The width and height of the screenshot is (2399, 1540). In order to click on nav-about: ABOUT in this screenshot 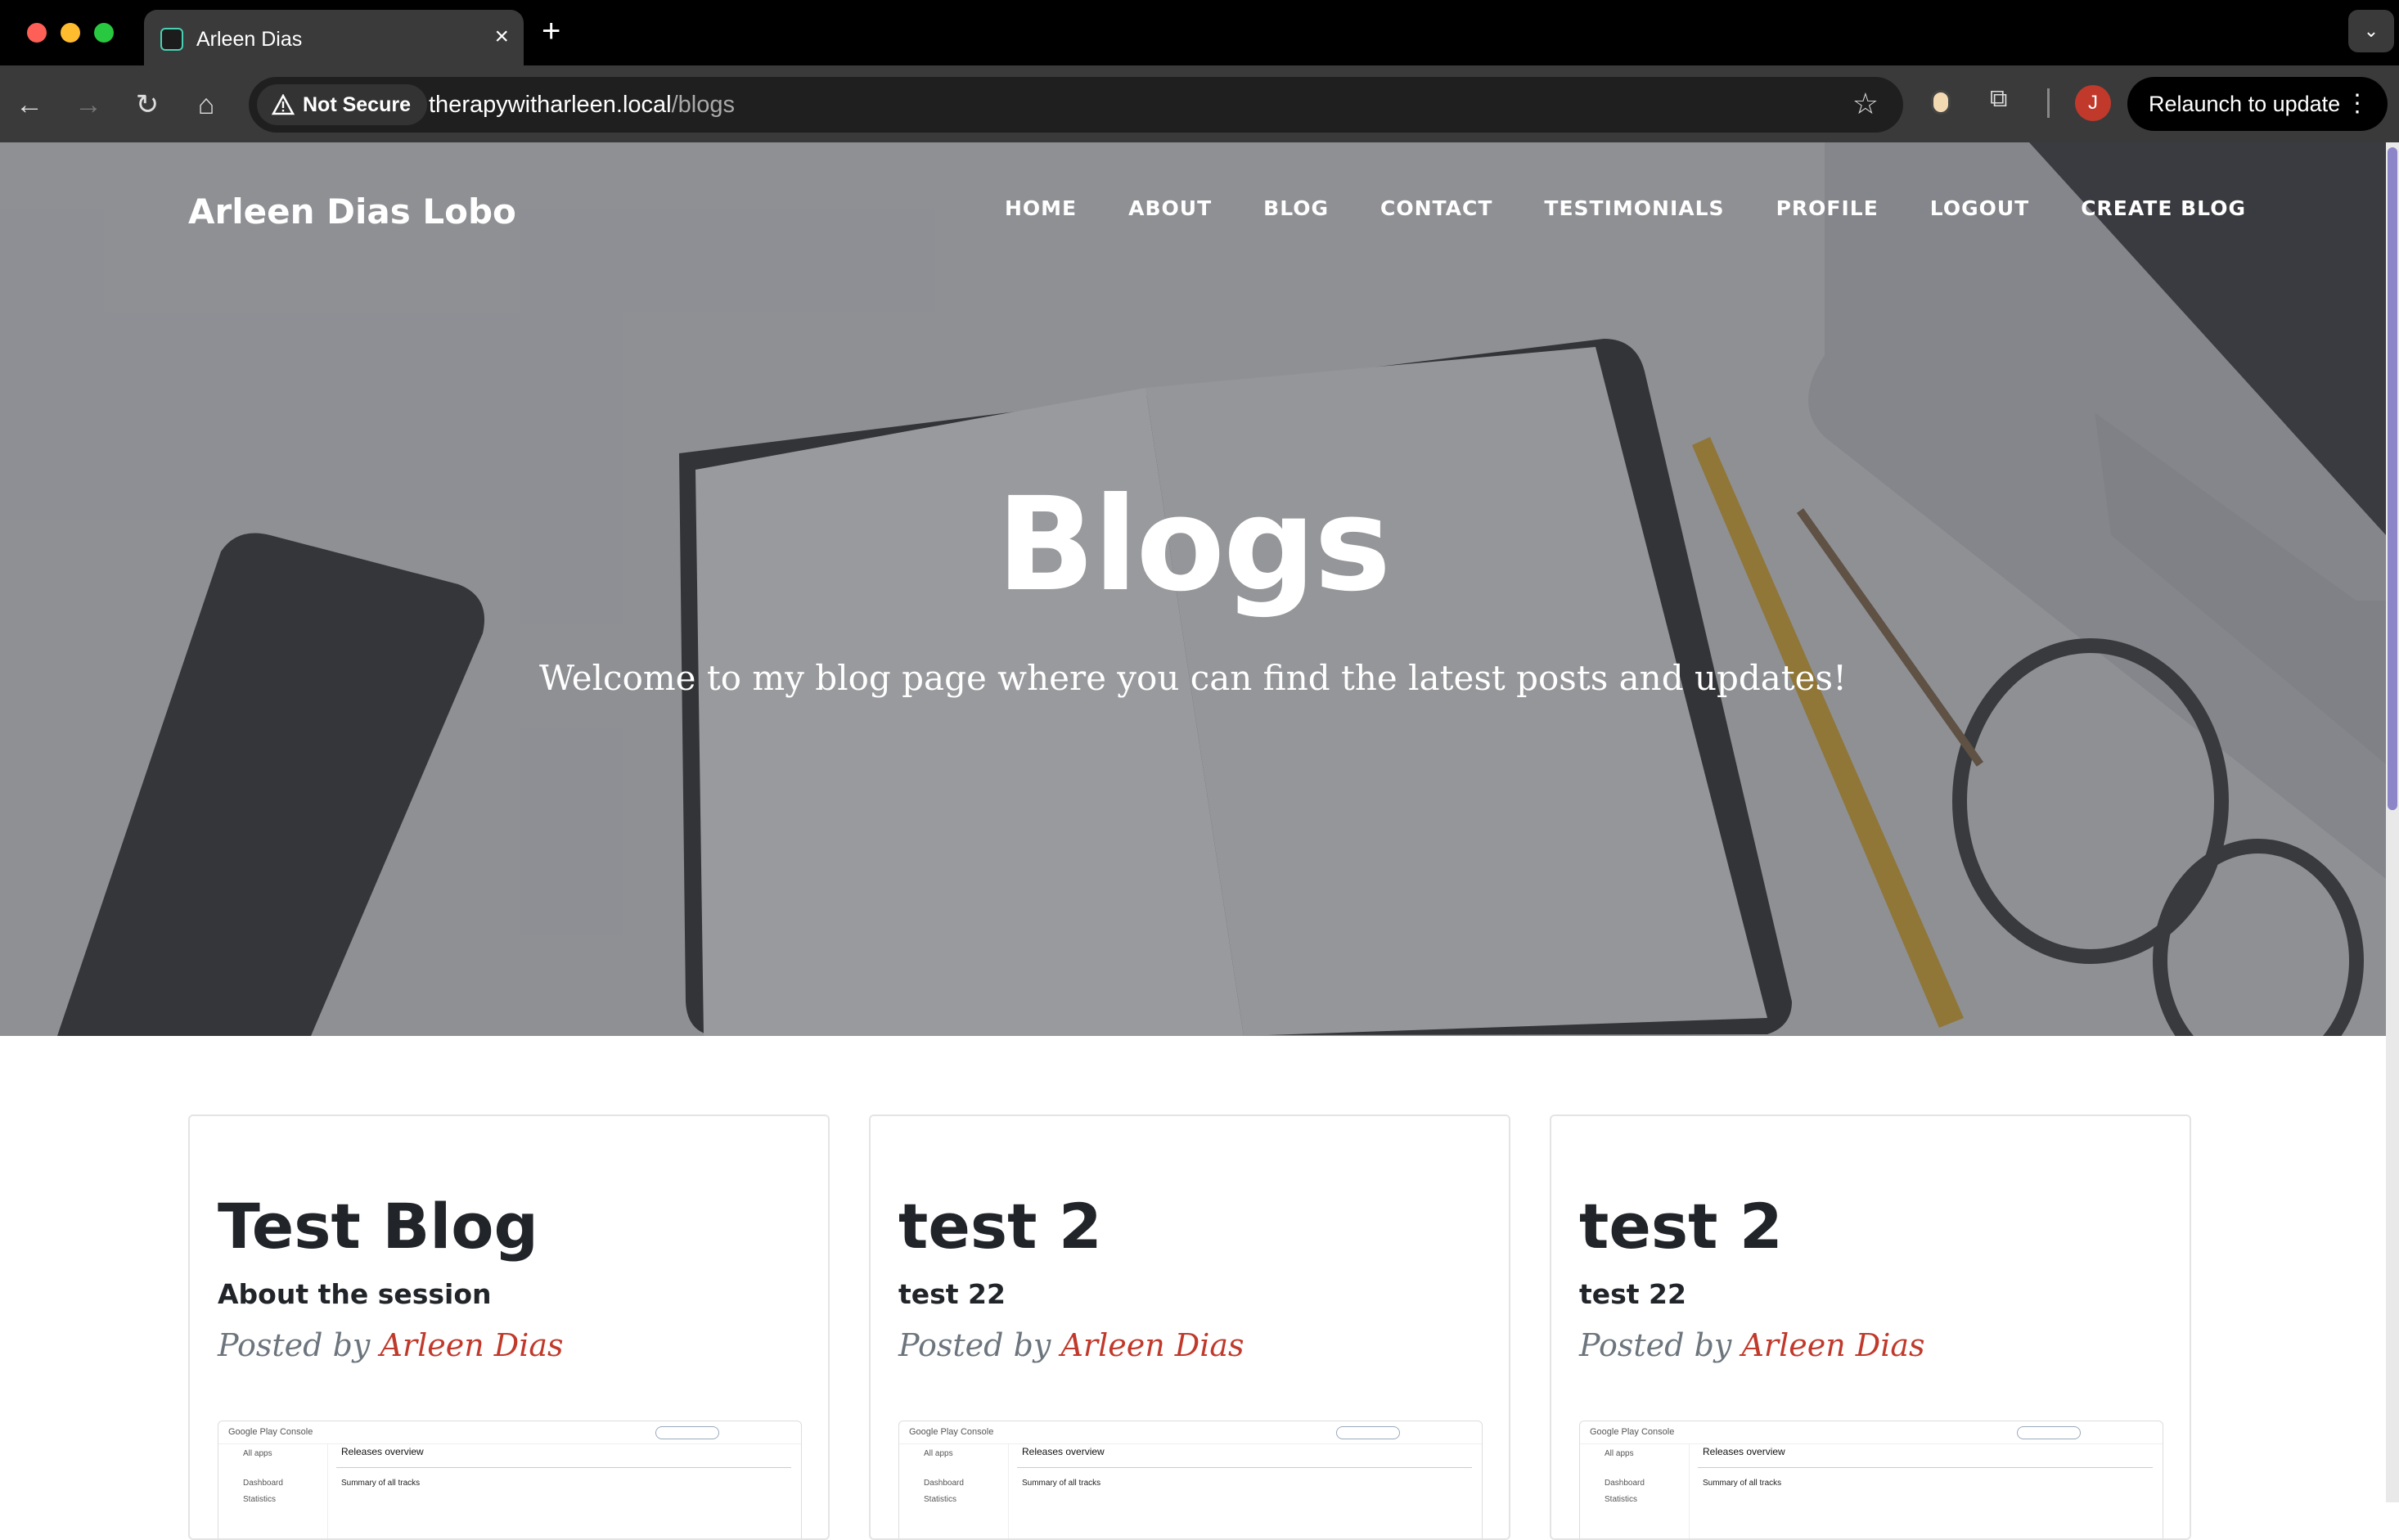, I will do `click(1170, 208)`.